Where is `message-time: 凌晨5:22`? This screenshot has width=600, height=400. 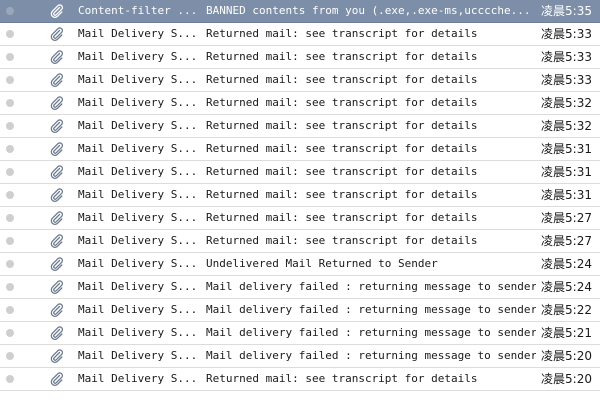
message-time: 凌晨5:22 is located at coordinates (566, 310).